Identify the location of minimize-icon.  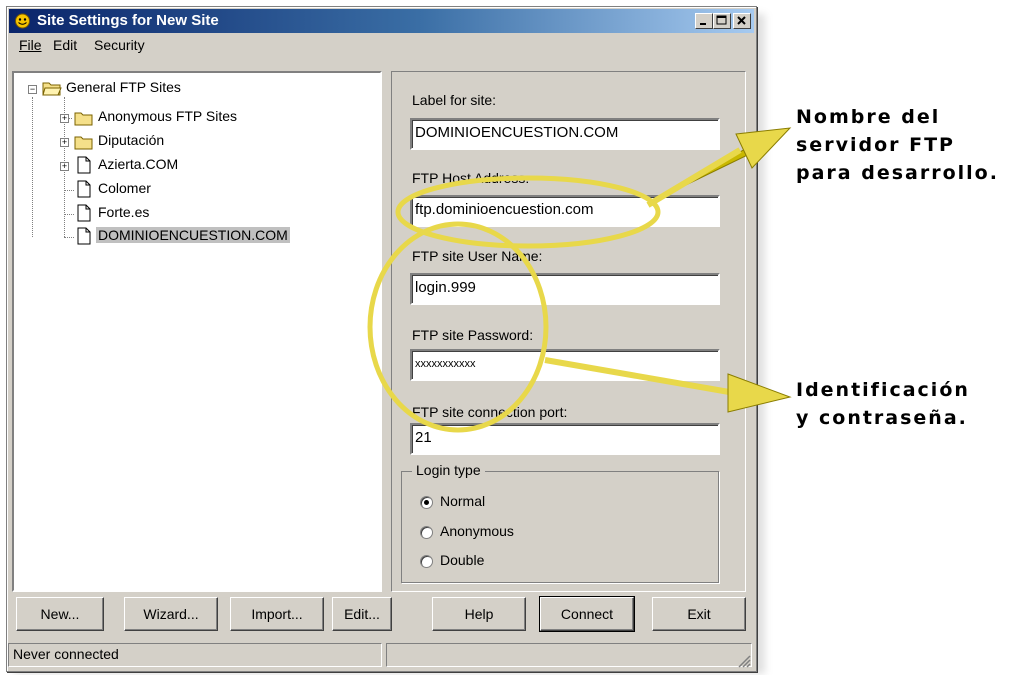
(703, 24).